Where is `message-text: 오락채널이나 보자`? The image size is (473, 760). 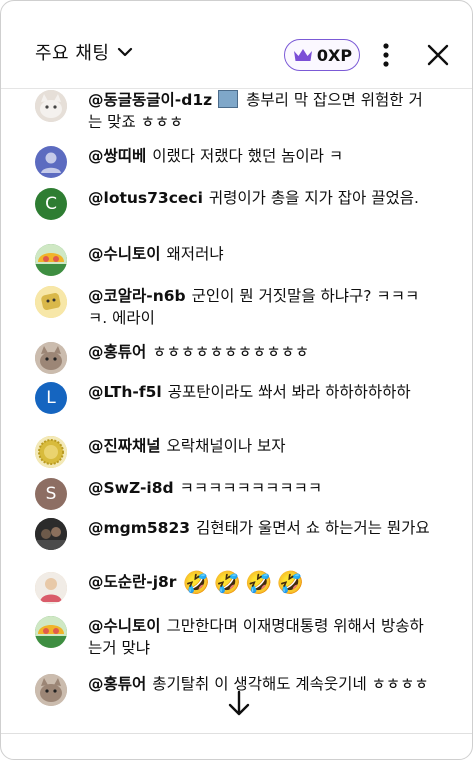 message-text: 오락채널이나 보자 is located at coordinates (226, 446).